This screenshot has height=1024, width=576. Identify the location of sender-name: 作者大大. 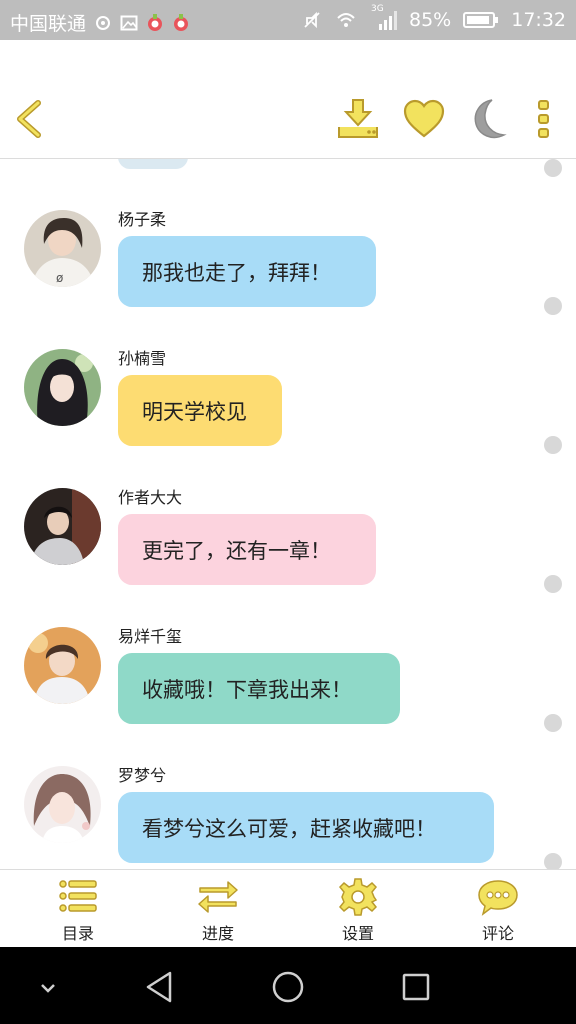
(150, 497).